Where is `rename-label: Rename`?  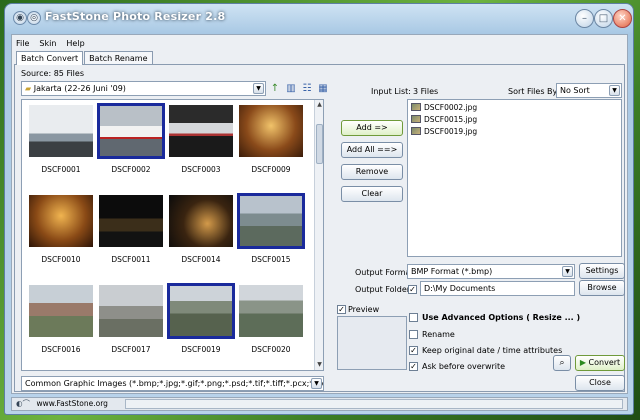 rename-label: Rename is located at coordinates (438, 334).